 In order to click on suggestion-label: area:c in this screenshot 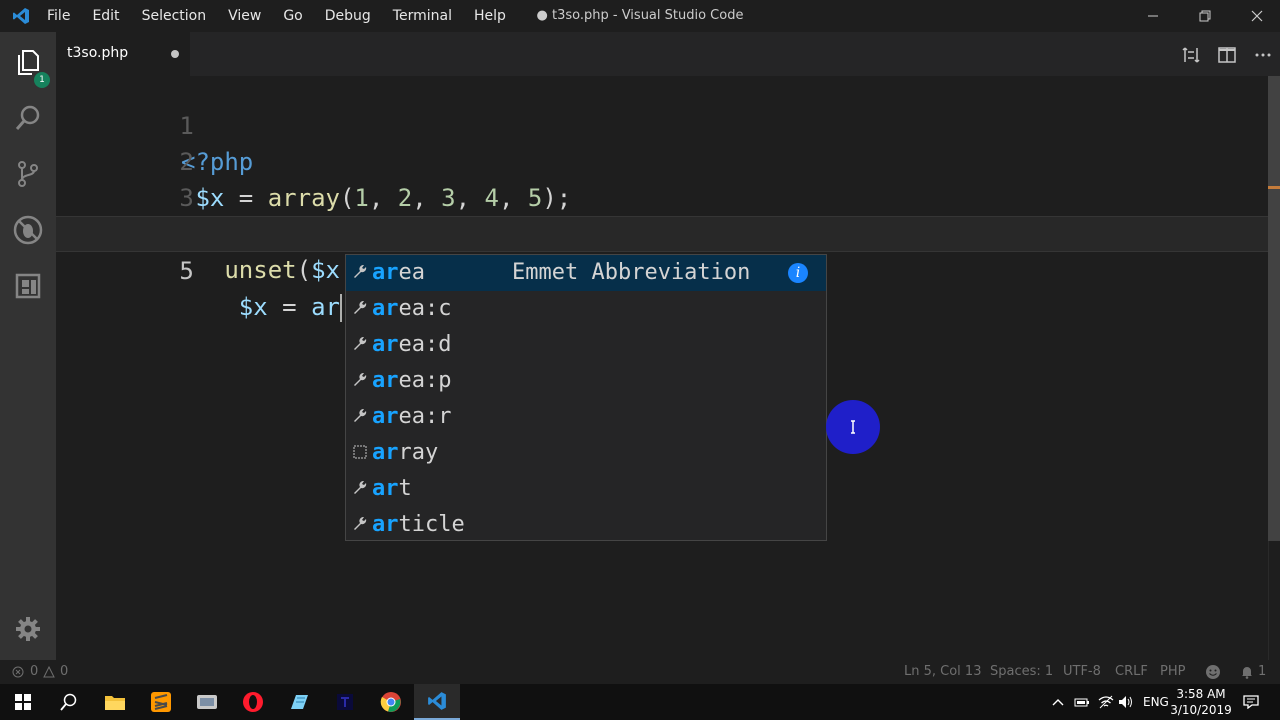, I will do `click(412, 308)`.